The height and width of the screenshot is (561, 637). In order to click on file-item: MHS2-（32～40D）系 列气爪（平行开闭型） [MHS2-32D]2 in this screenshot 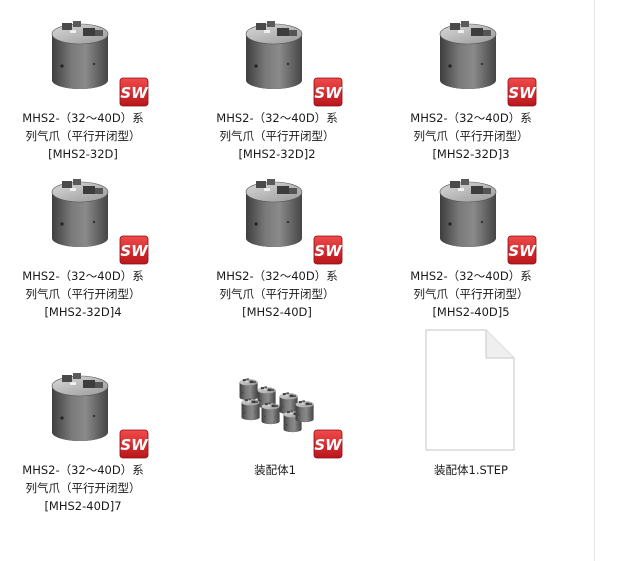, I will do `click(277, 87)`.